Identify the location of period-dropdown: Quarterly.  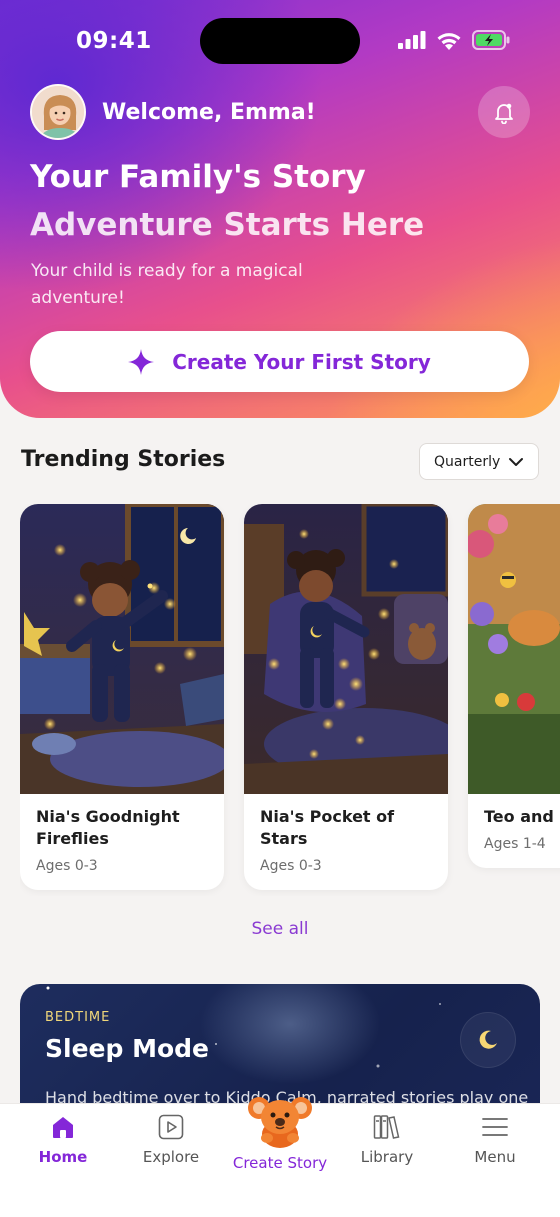
(479, 461).